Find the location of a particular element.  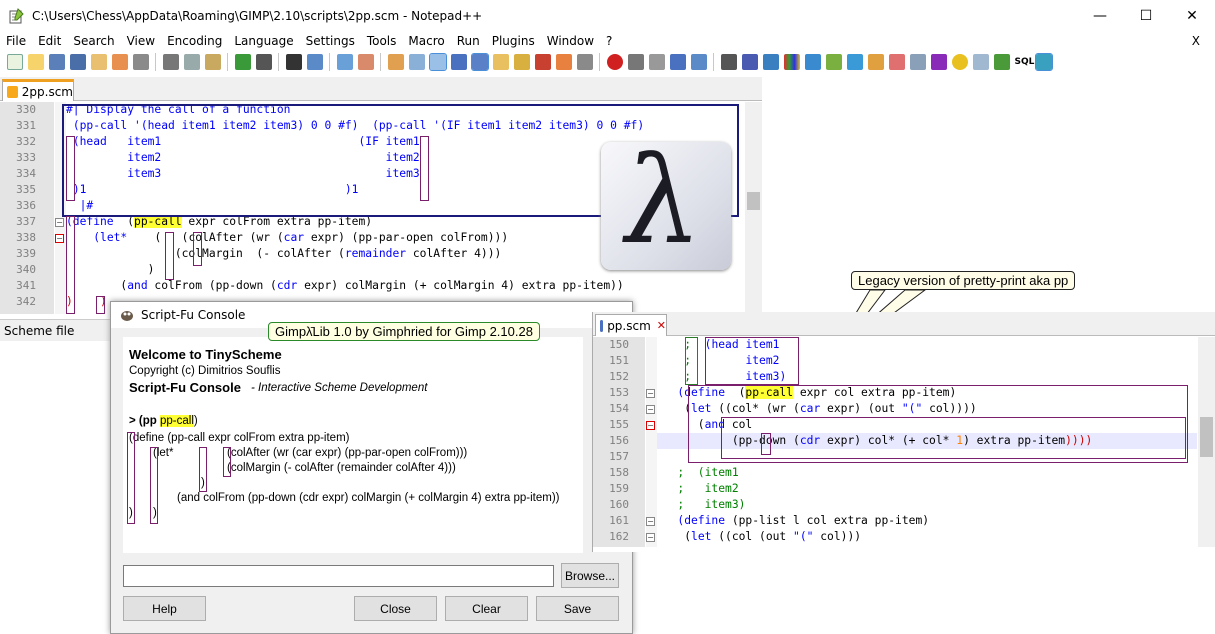

tab-label: pp.scm is located at coordinates (629, 325).